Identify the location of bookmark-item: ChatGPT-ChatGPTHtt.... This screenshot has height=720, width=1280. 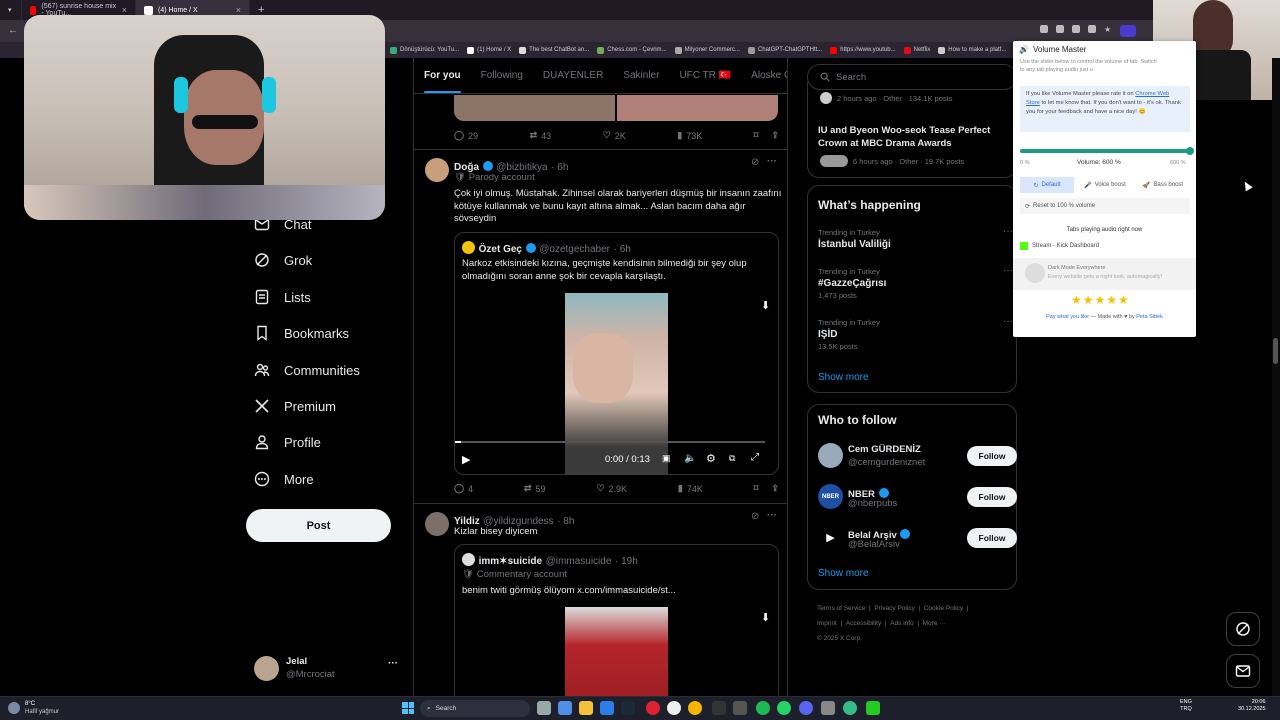
(784, 50).